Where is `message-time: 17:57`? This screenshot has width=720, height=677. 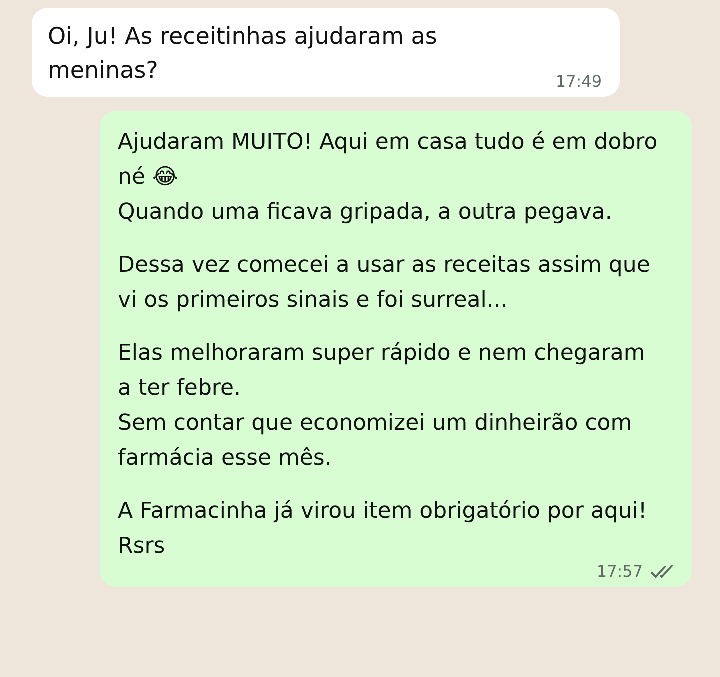
message-time: 17:57 is located at coordinates (619, 571).